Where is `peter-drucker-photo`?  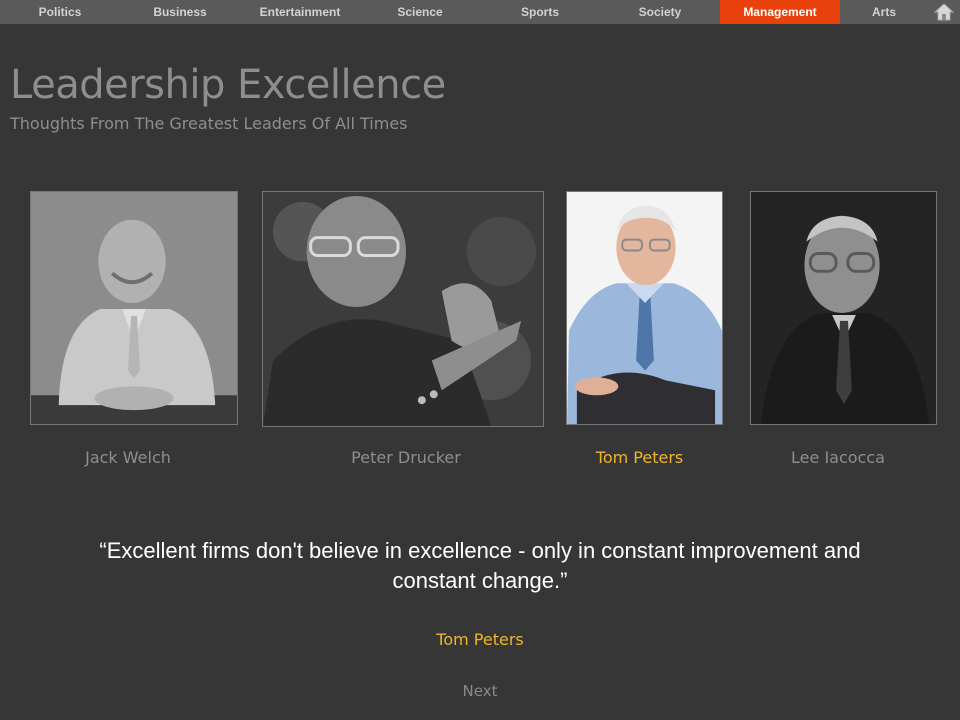
peter-drucker-photo is located at coordinates (403, 309).